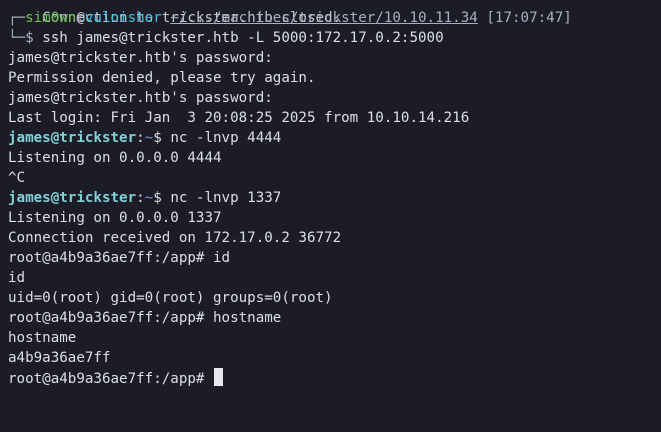 The image size is (661, 432). What do you see at coordinates (334, 78) in the screenshot?
I see `terminal-line: Permission denied, please try again.` at bounding box center [334, 78].